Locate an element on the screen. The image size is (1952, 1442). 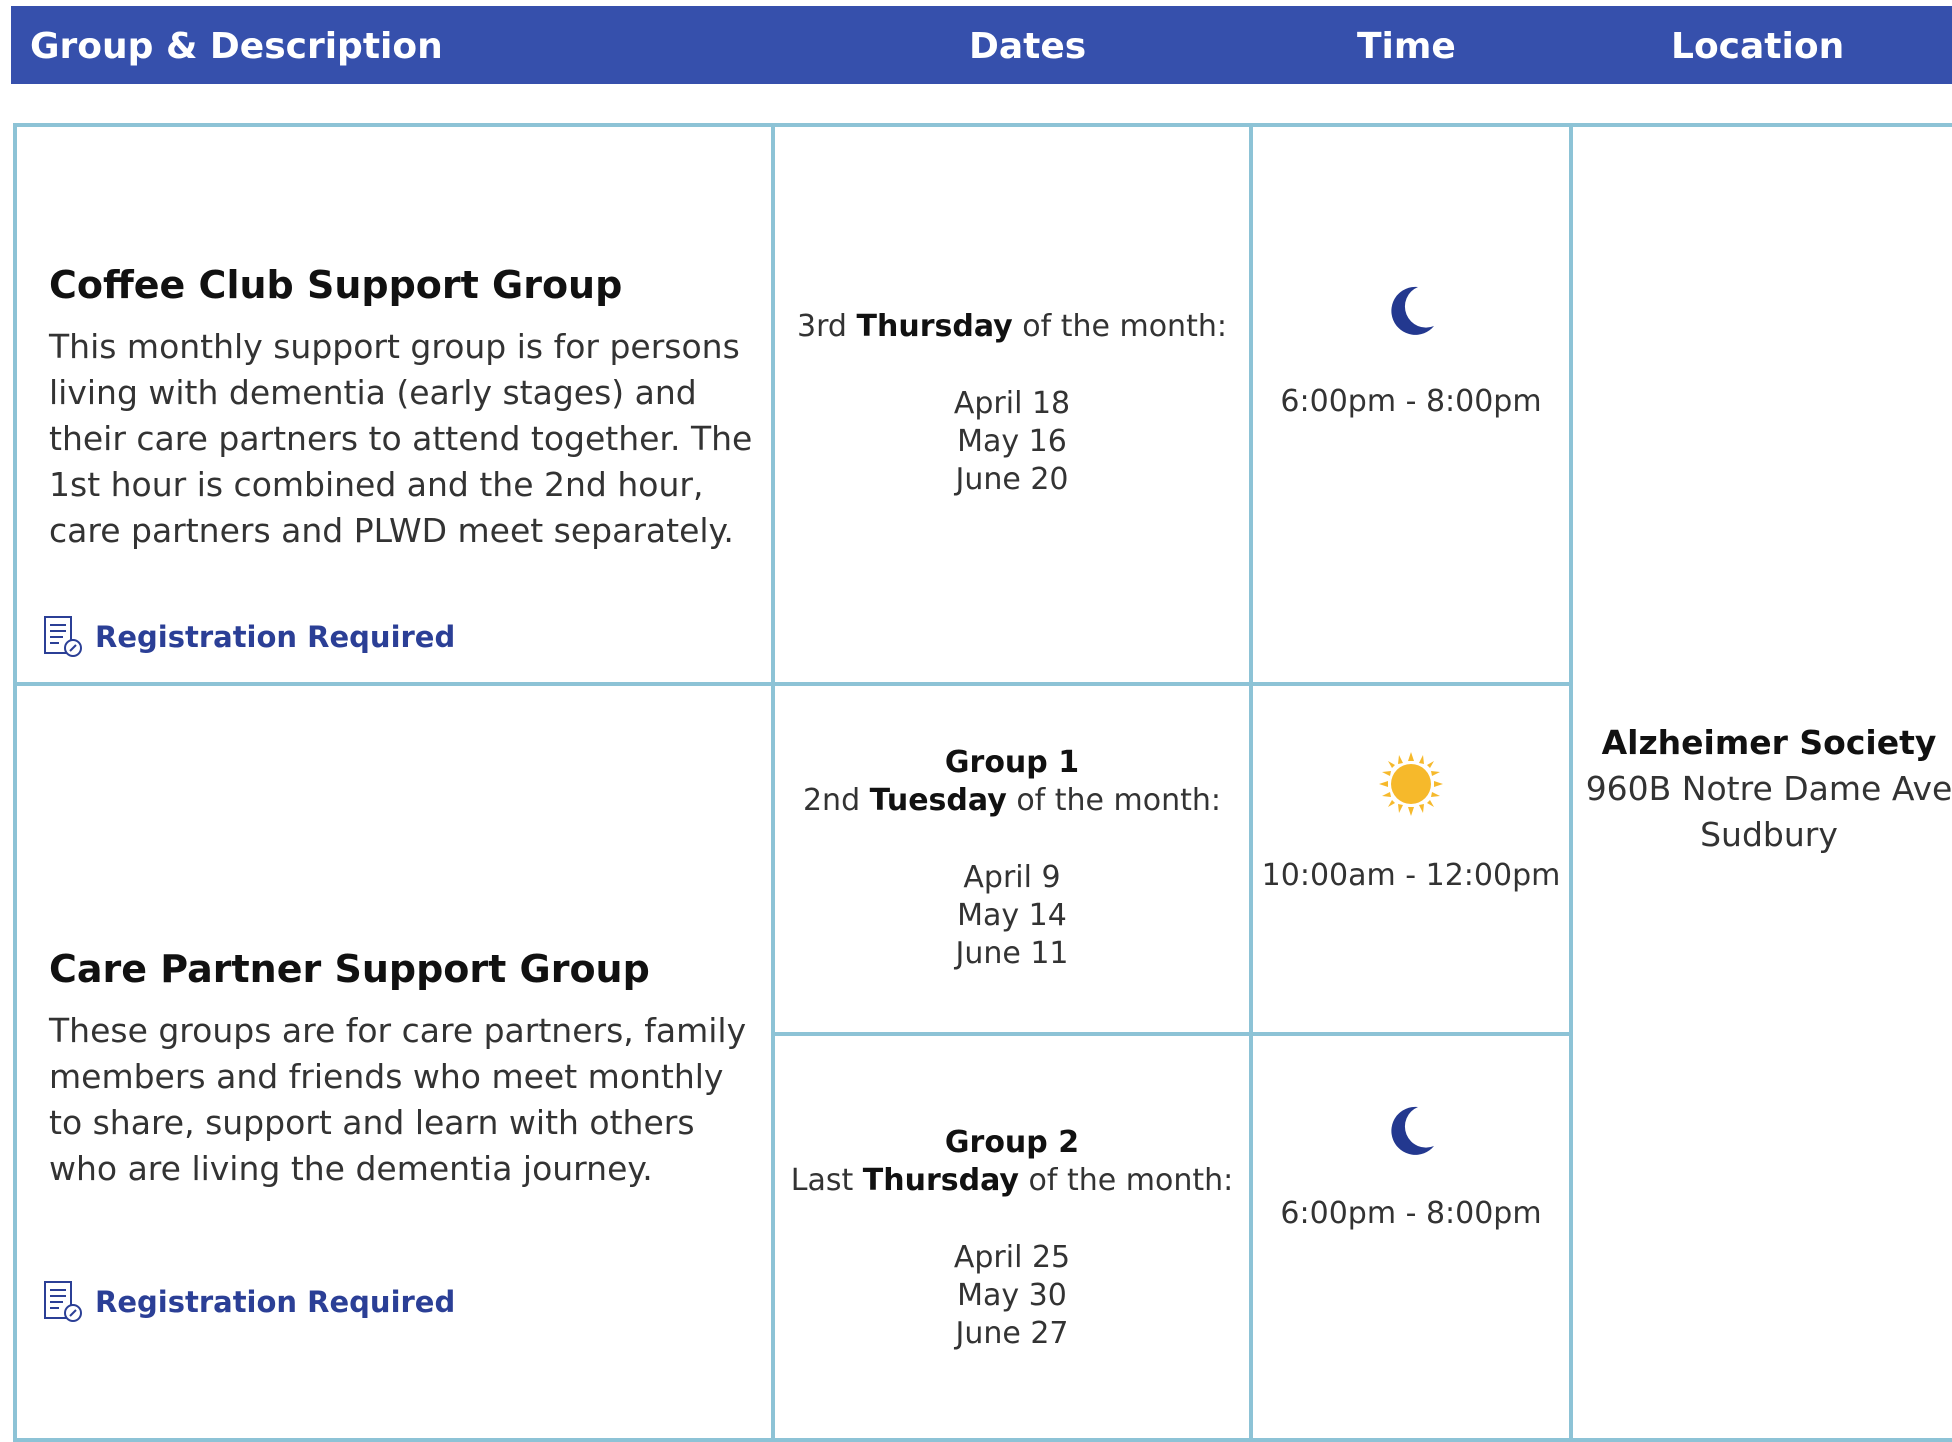
date-item: April 9 is located at coordinates (1012, 877).